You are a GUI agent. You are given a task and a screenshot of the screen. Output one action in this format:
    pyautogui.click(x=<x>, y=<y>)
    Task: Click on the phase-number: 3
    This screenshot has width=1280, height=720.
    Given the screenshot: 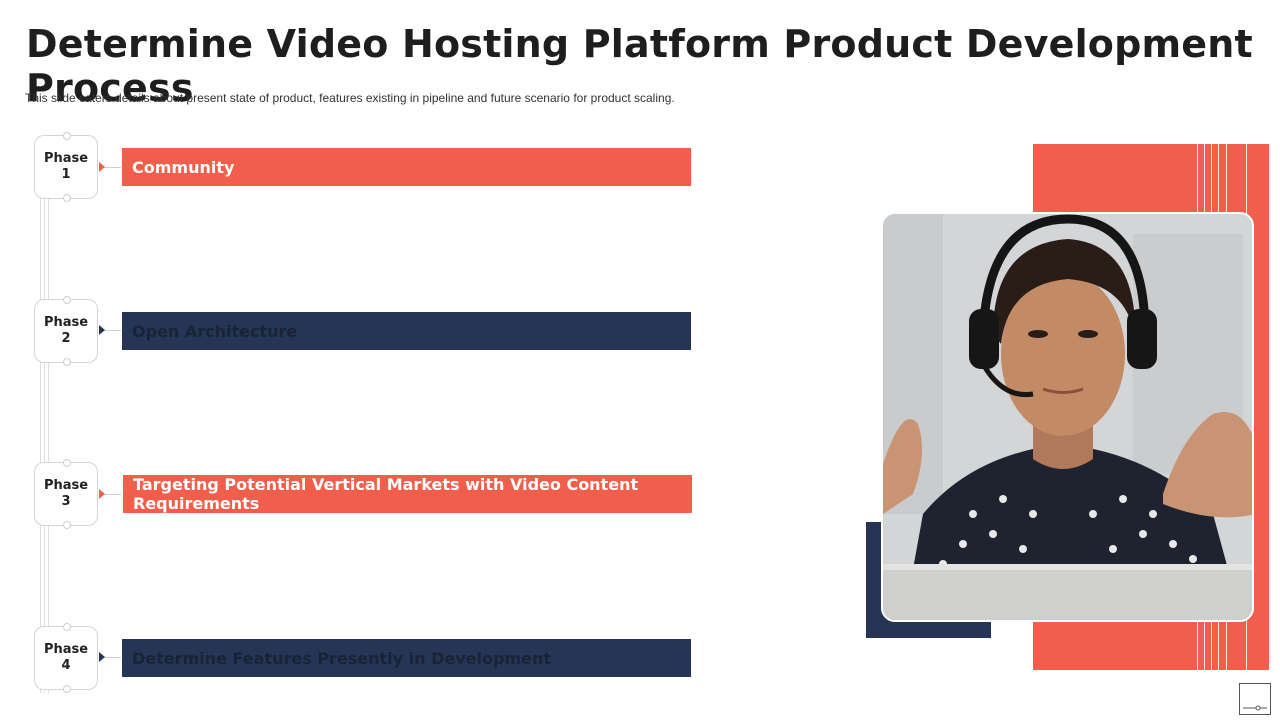 What is the action you would take?
    pyautogui.click(x=66, y=501)
    